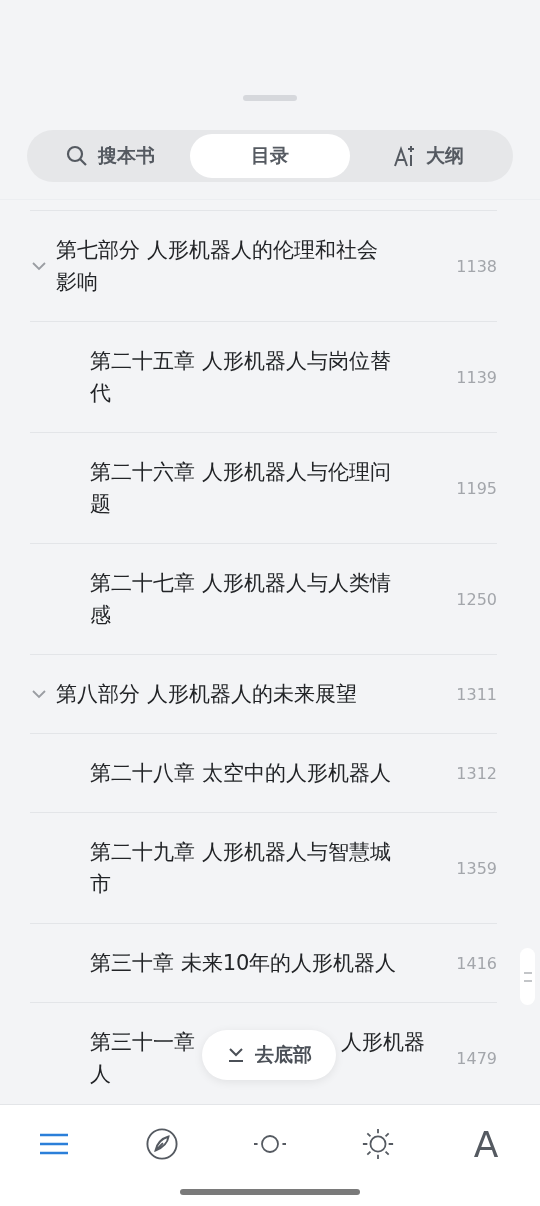 This screenshot has height=1206, width=540. I want to click on search-icon, so click(77, 156).